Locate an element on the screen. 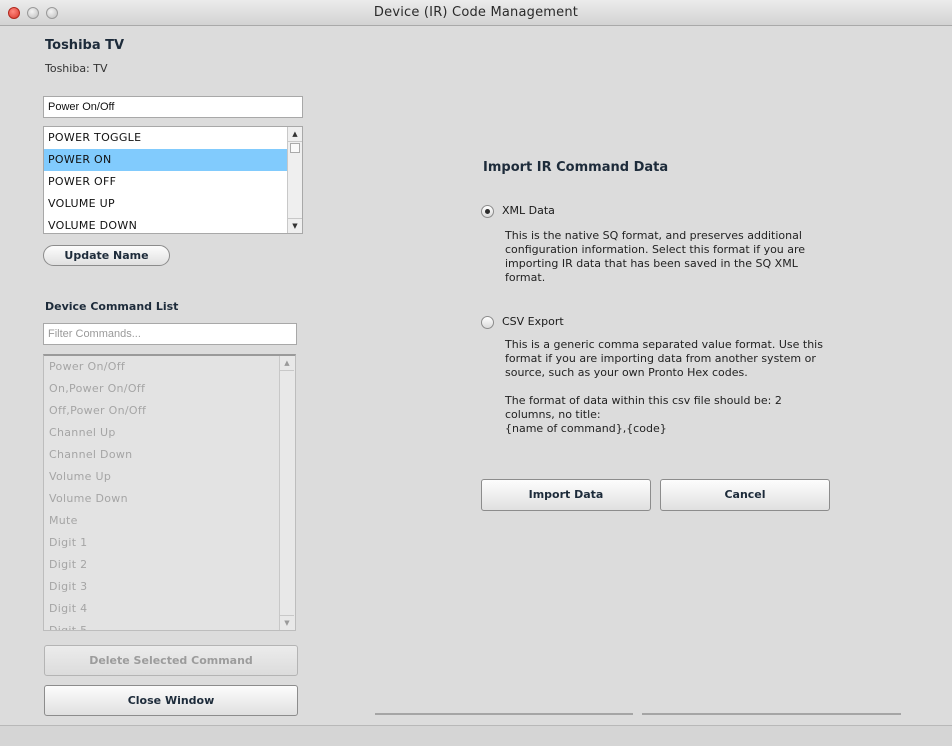 The image size is (952, 746). command-list-item: Digit 2 is located at coordinates (169, 565).